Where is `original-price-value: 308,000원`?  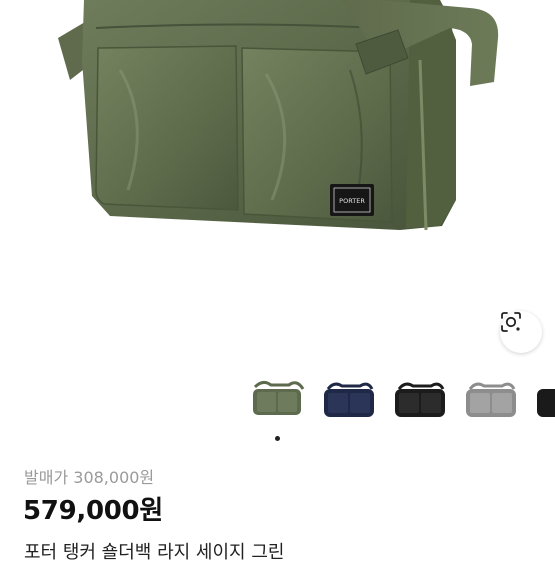 original-price-value: 308,000원 is located at coordinates (114, 477).